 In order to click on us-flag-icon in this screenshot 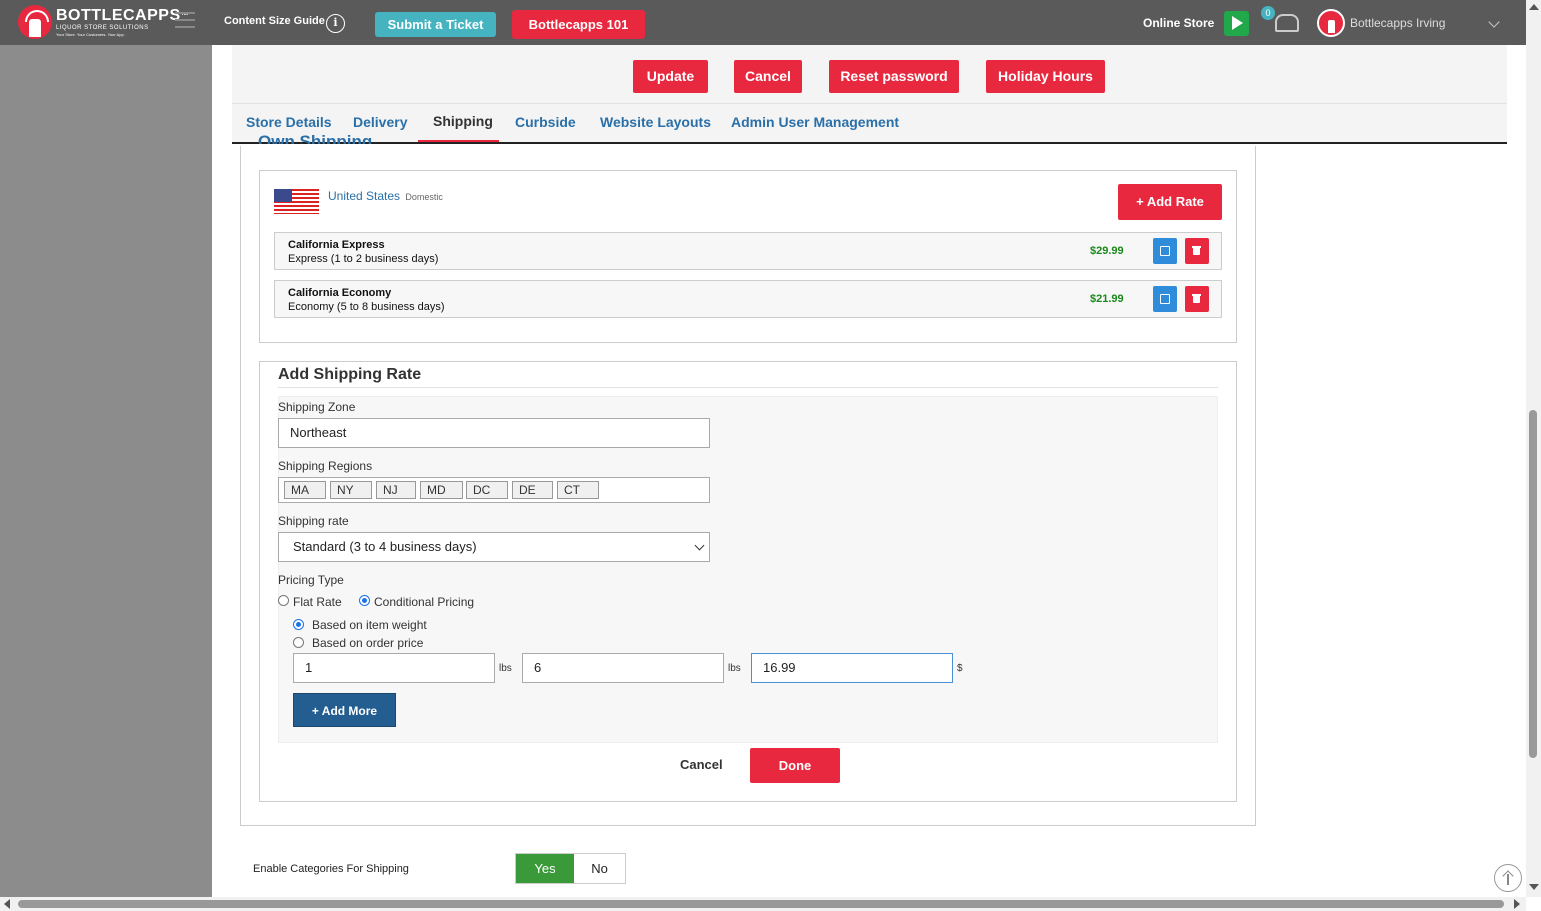, I will do `click(296, 201)`.